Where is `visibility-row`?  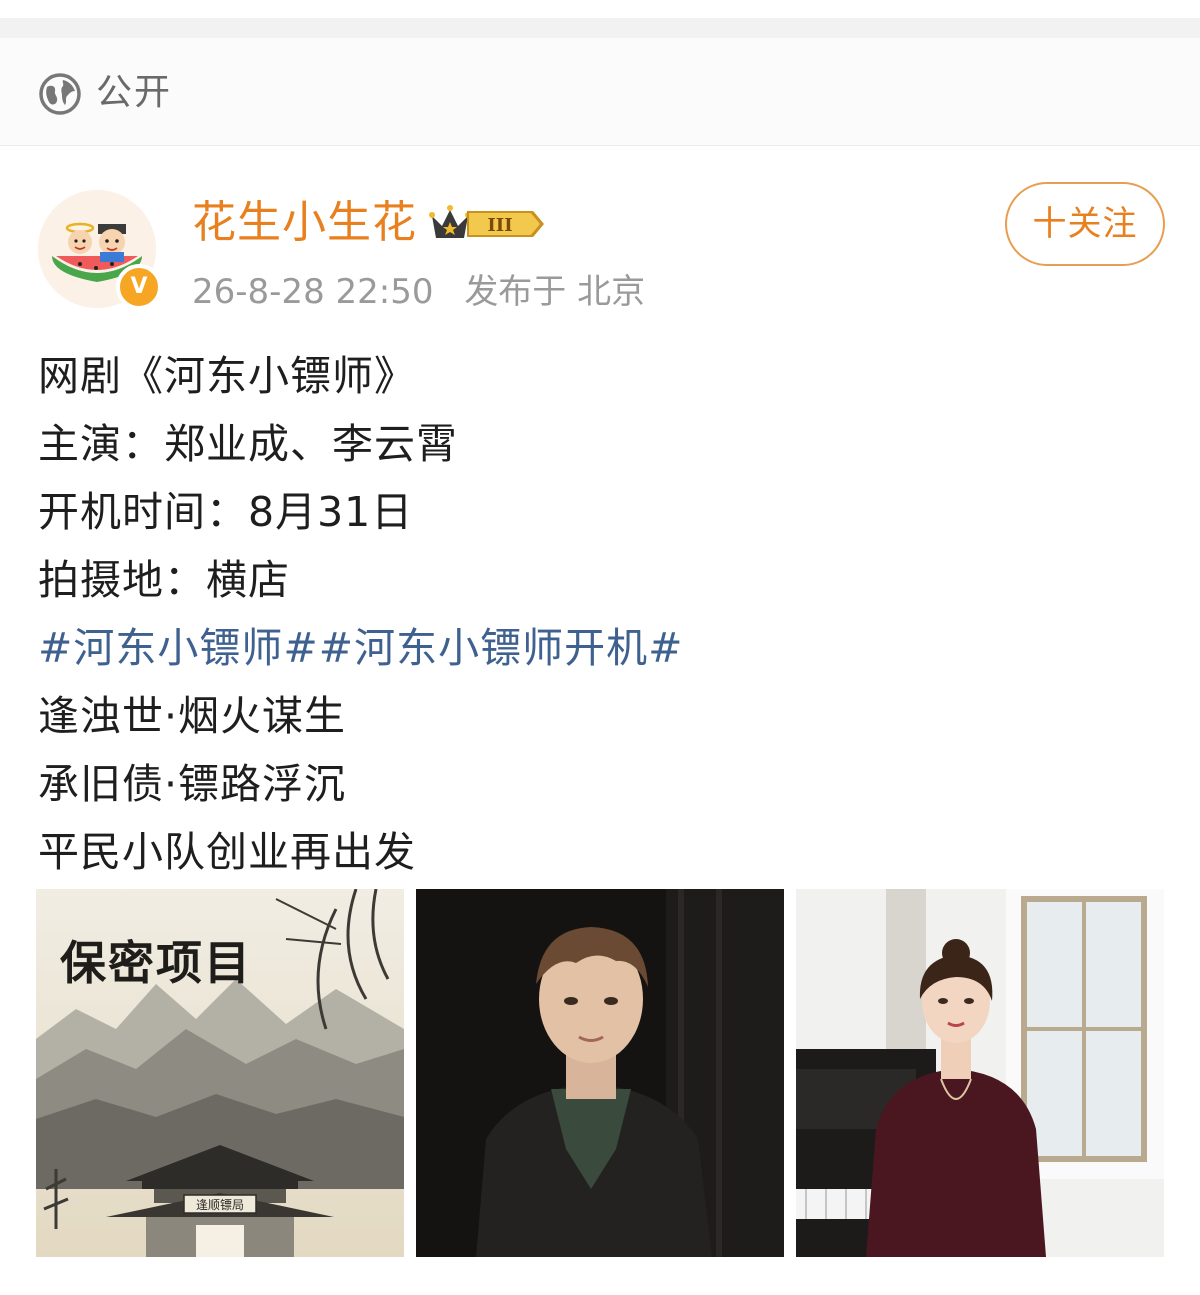
visibility-row is located at coordinates (600, 92).